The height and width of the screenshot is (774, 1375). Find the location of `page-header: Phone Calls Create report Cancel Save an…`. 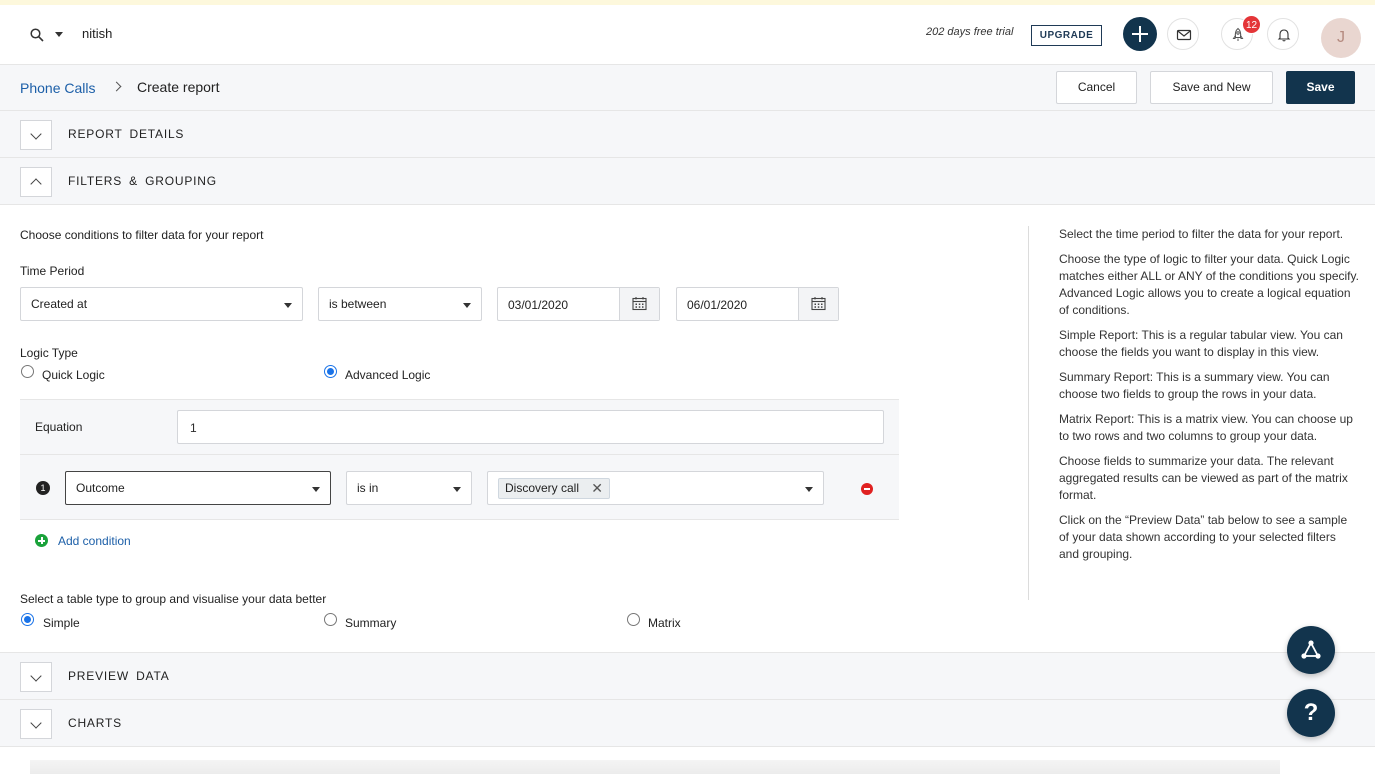

page-header: Phone Calls Create report Cancel Save an… is located at coordinates (687, 88).